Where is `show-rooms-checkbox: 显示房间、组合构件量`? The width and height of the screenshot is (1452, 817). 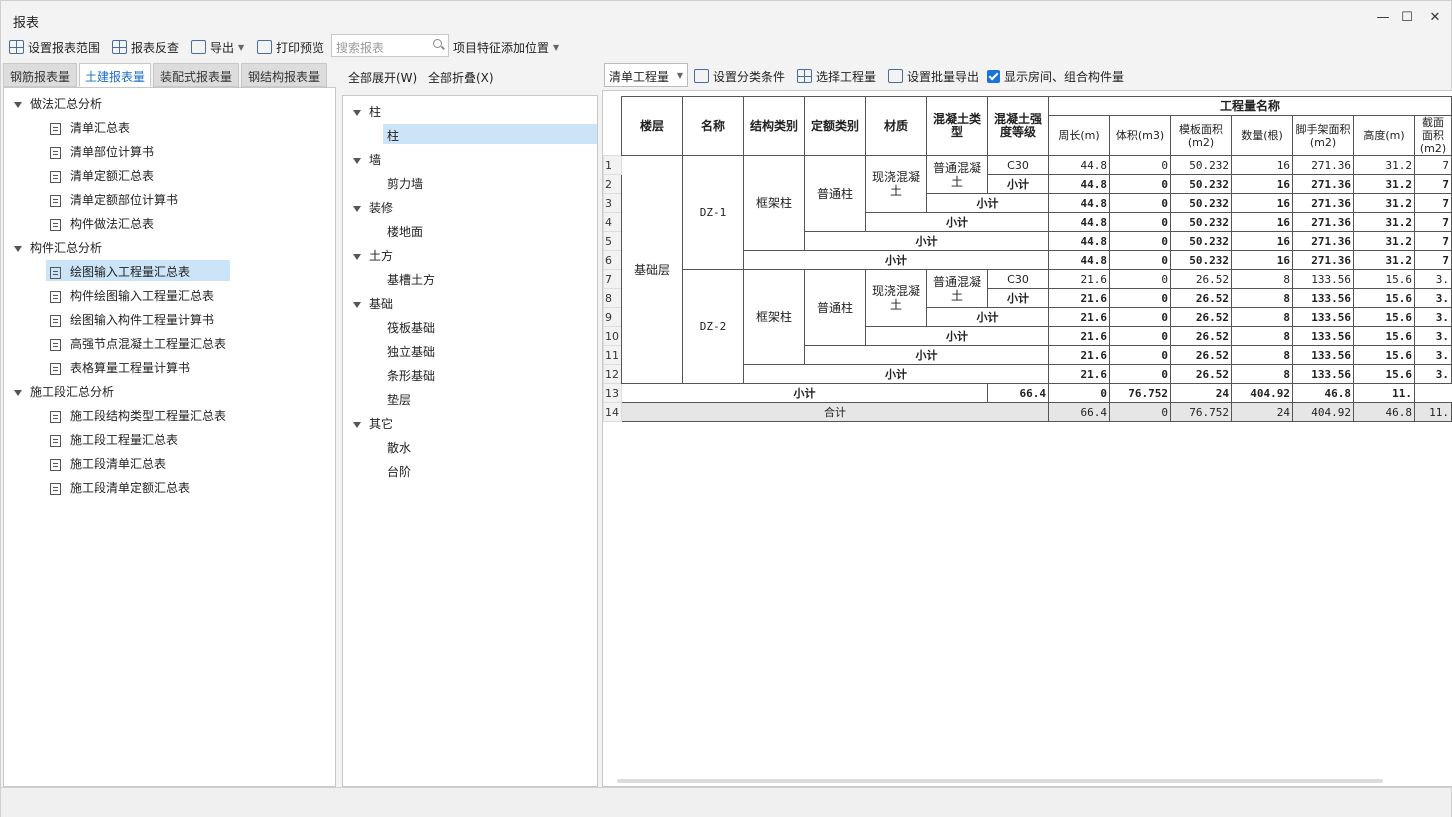
show-rooms-checkbox: 显示房间、组合构件量 is located at coordinates (1055, 76).